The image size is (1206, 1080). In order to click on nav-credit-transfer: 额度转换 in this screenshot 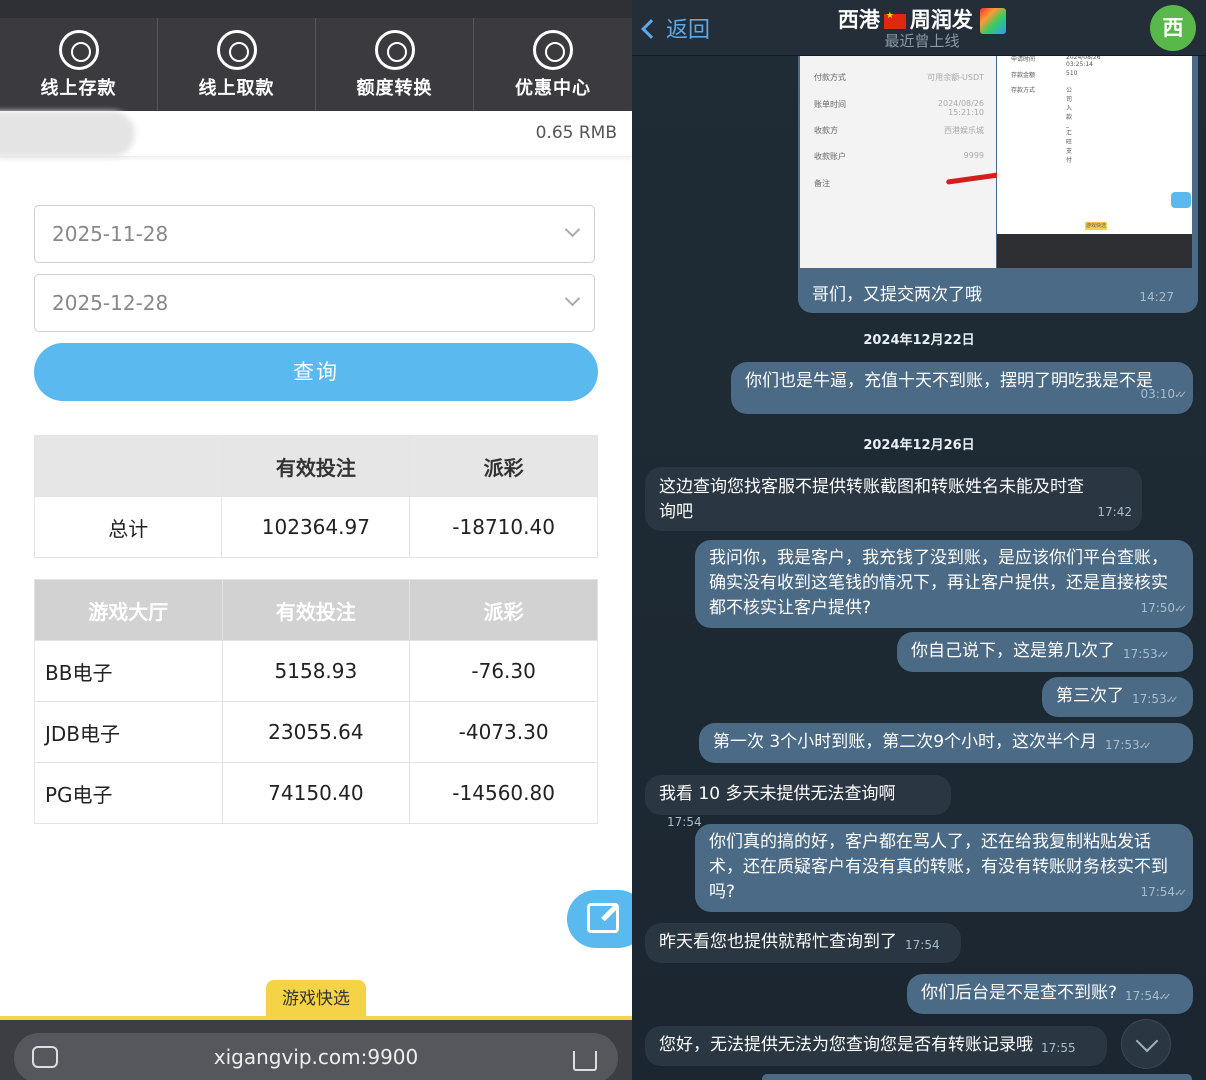, I will do `click(395, 64)`.